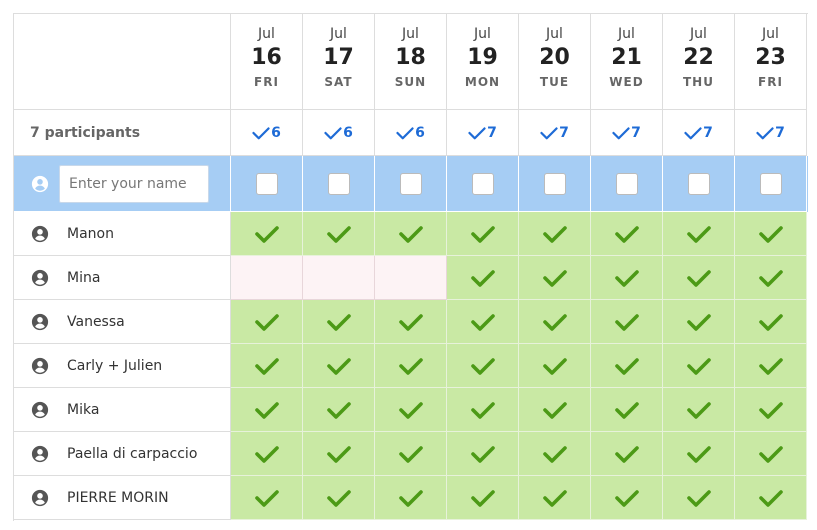  Describe the element at coordinates (770, 57) in the screenshot. I see `date-day: 23` at that location.